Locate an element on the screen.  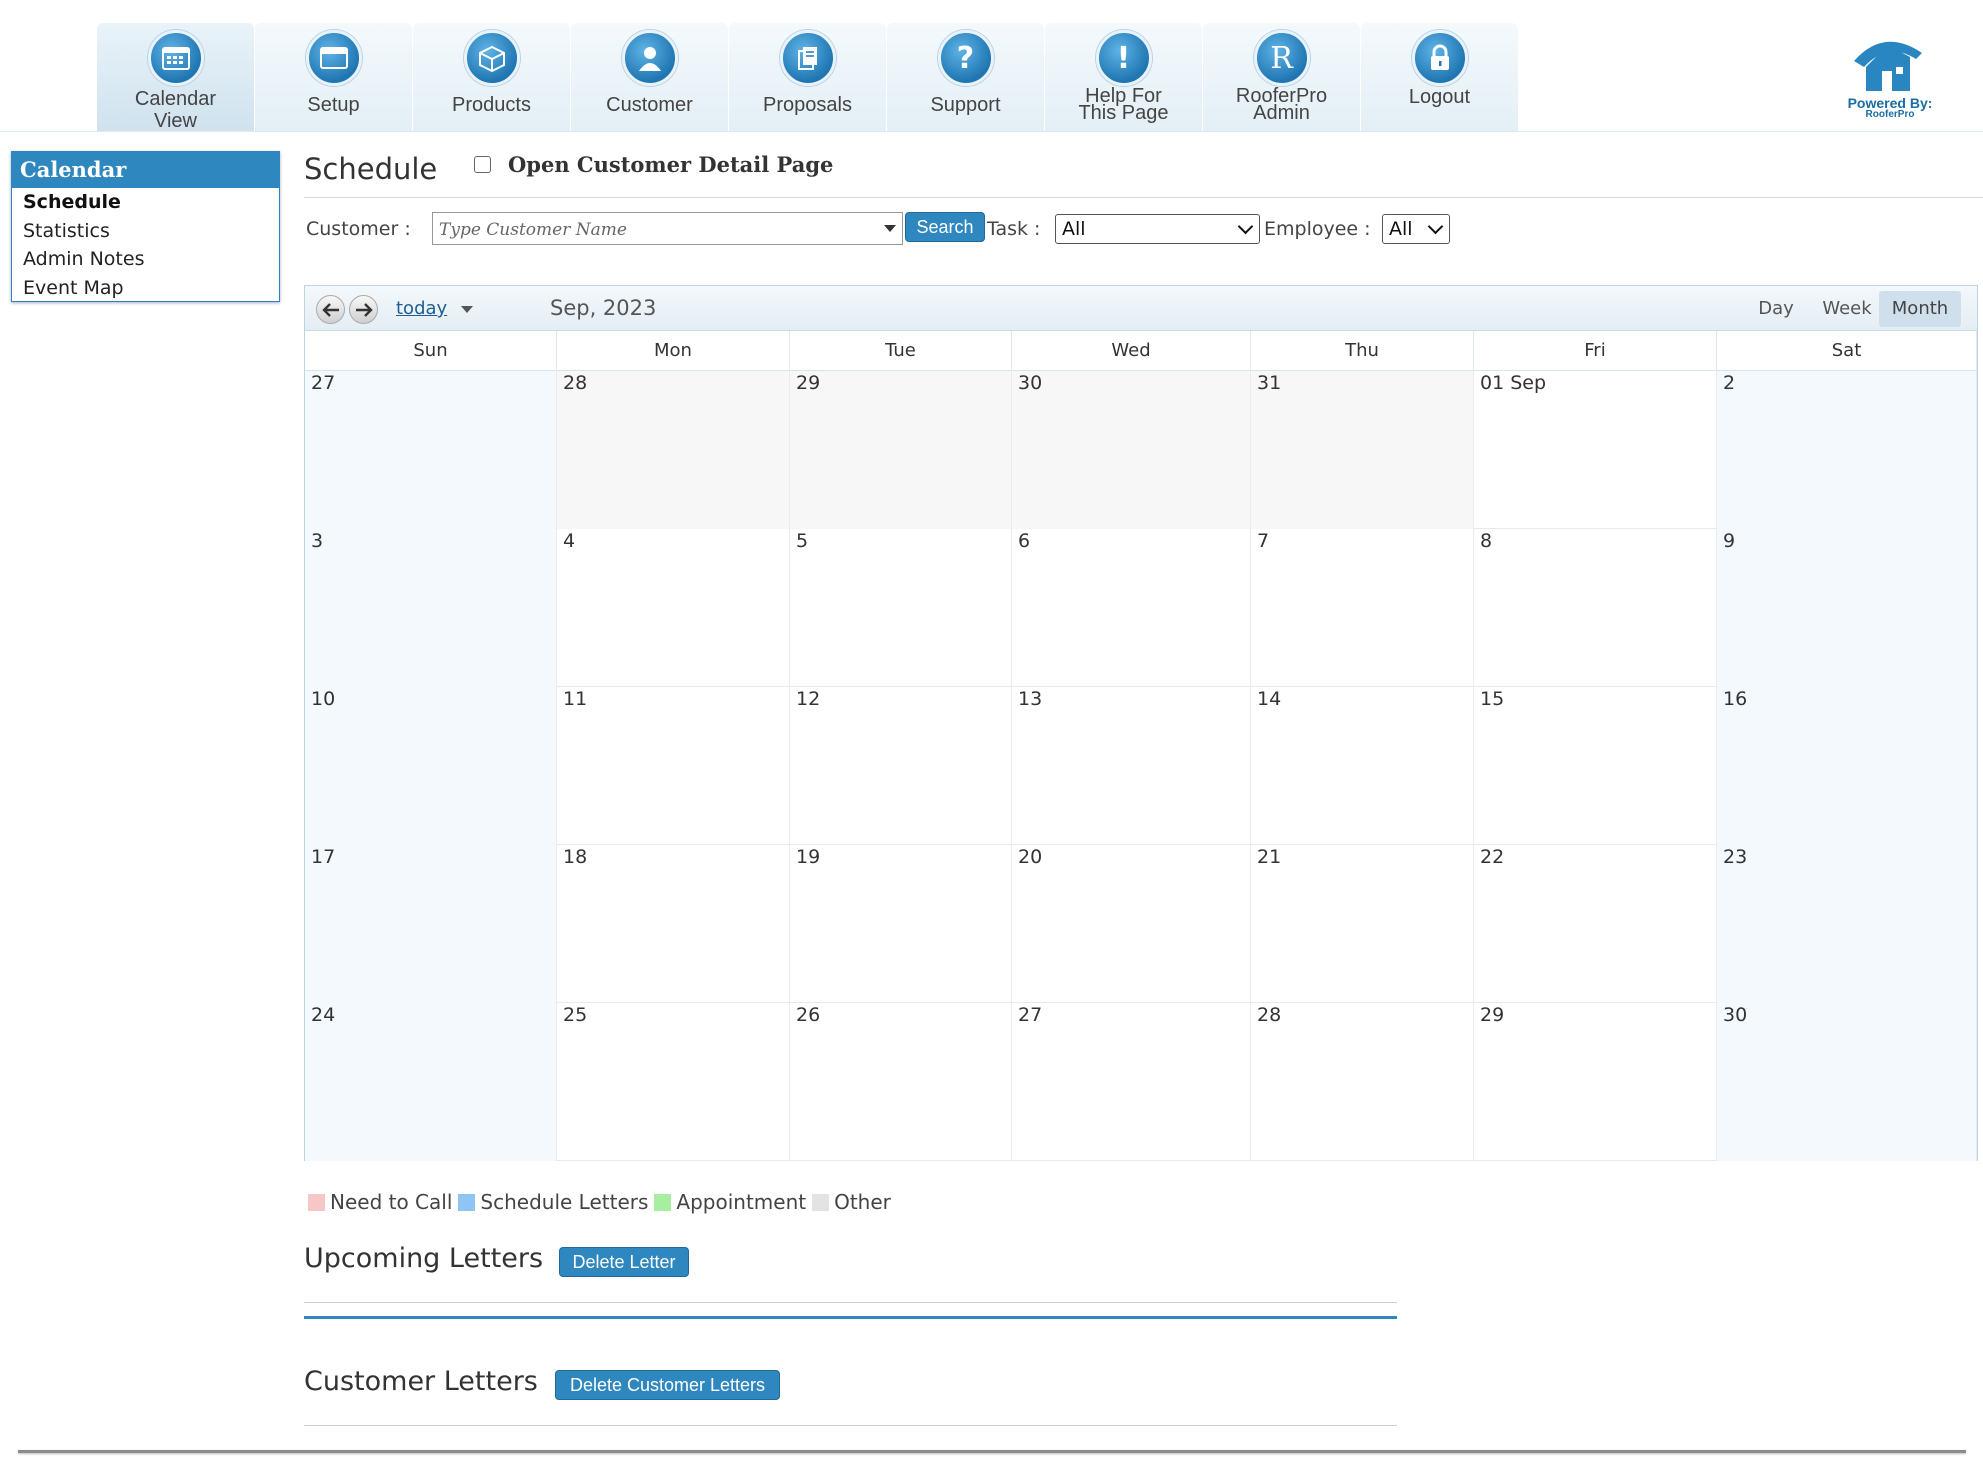
calendar-day-cell: 18 is located at coordinates (673, 924).